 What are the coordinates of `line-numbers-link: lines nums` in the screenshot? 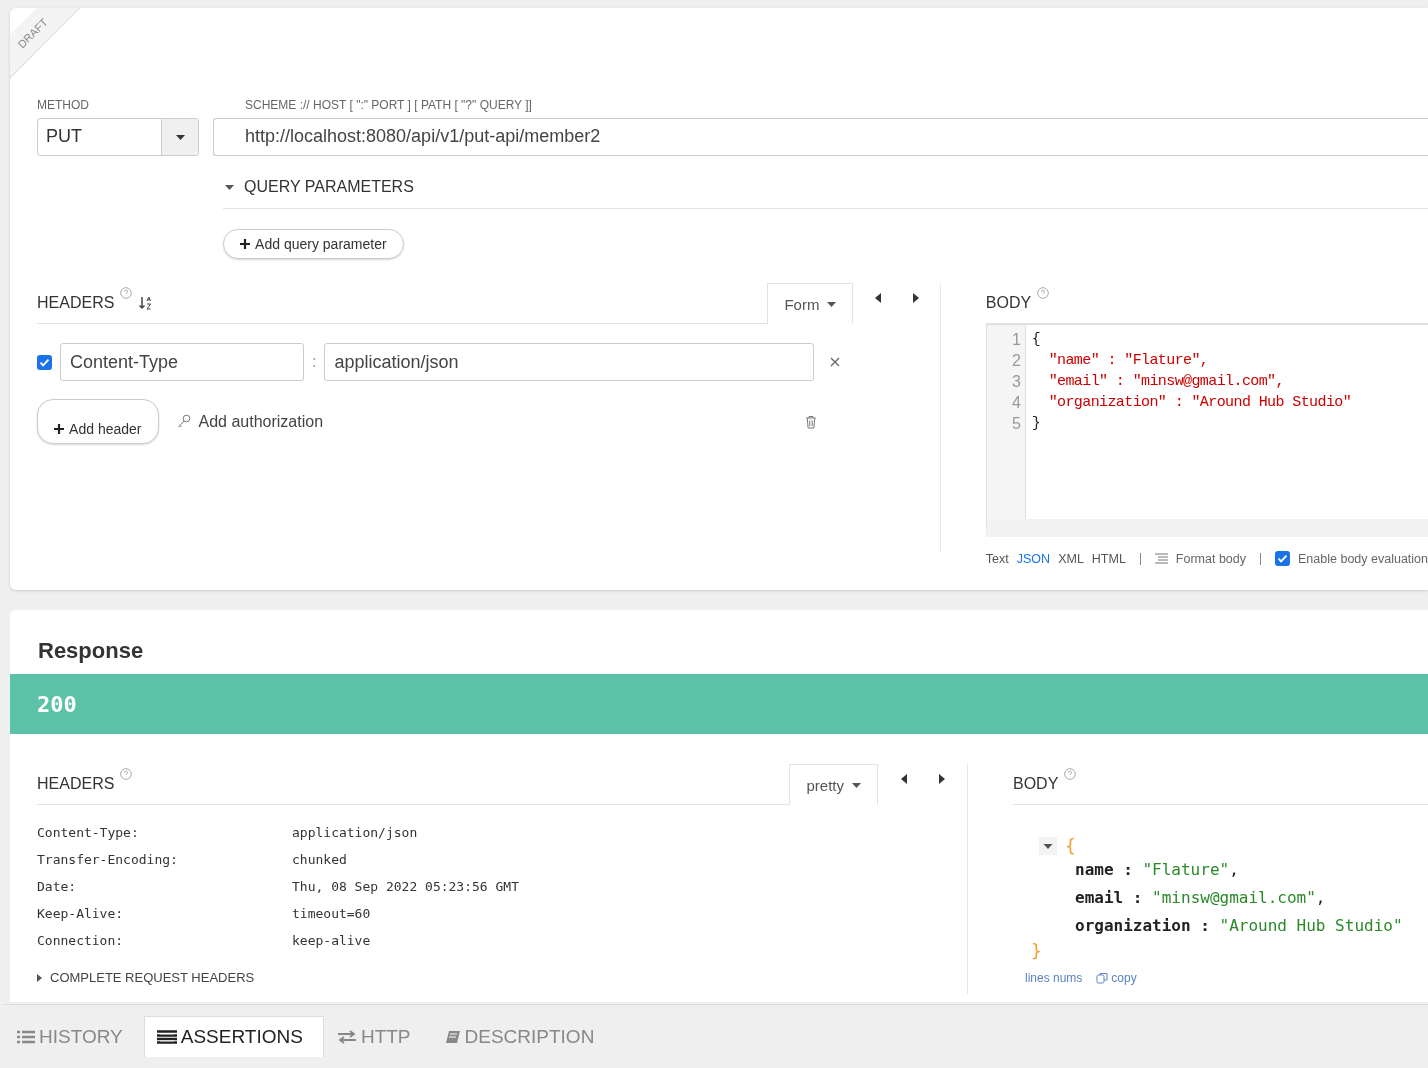 It's located at (1054, 978).